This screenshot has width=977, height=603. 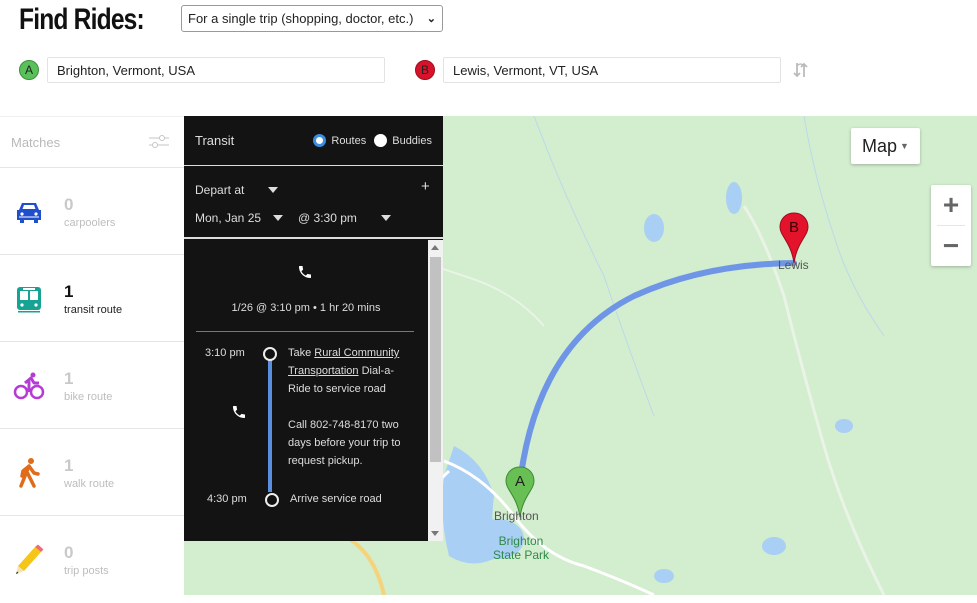 What do you see at coordinates (29, 213) in the screenshot?
I see `car-icon` at bounding box center [29, 213].